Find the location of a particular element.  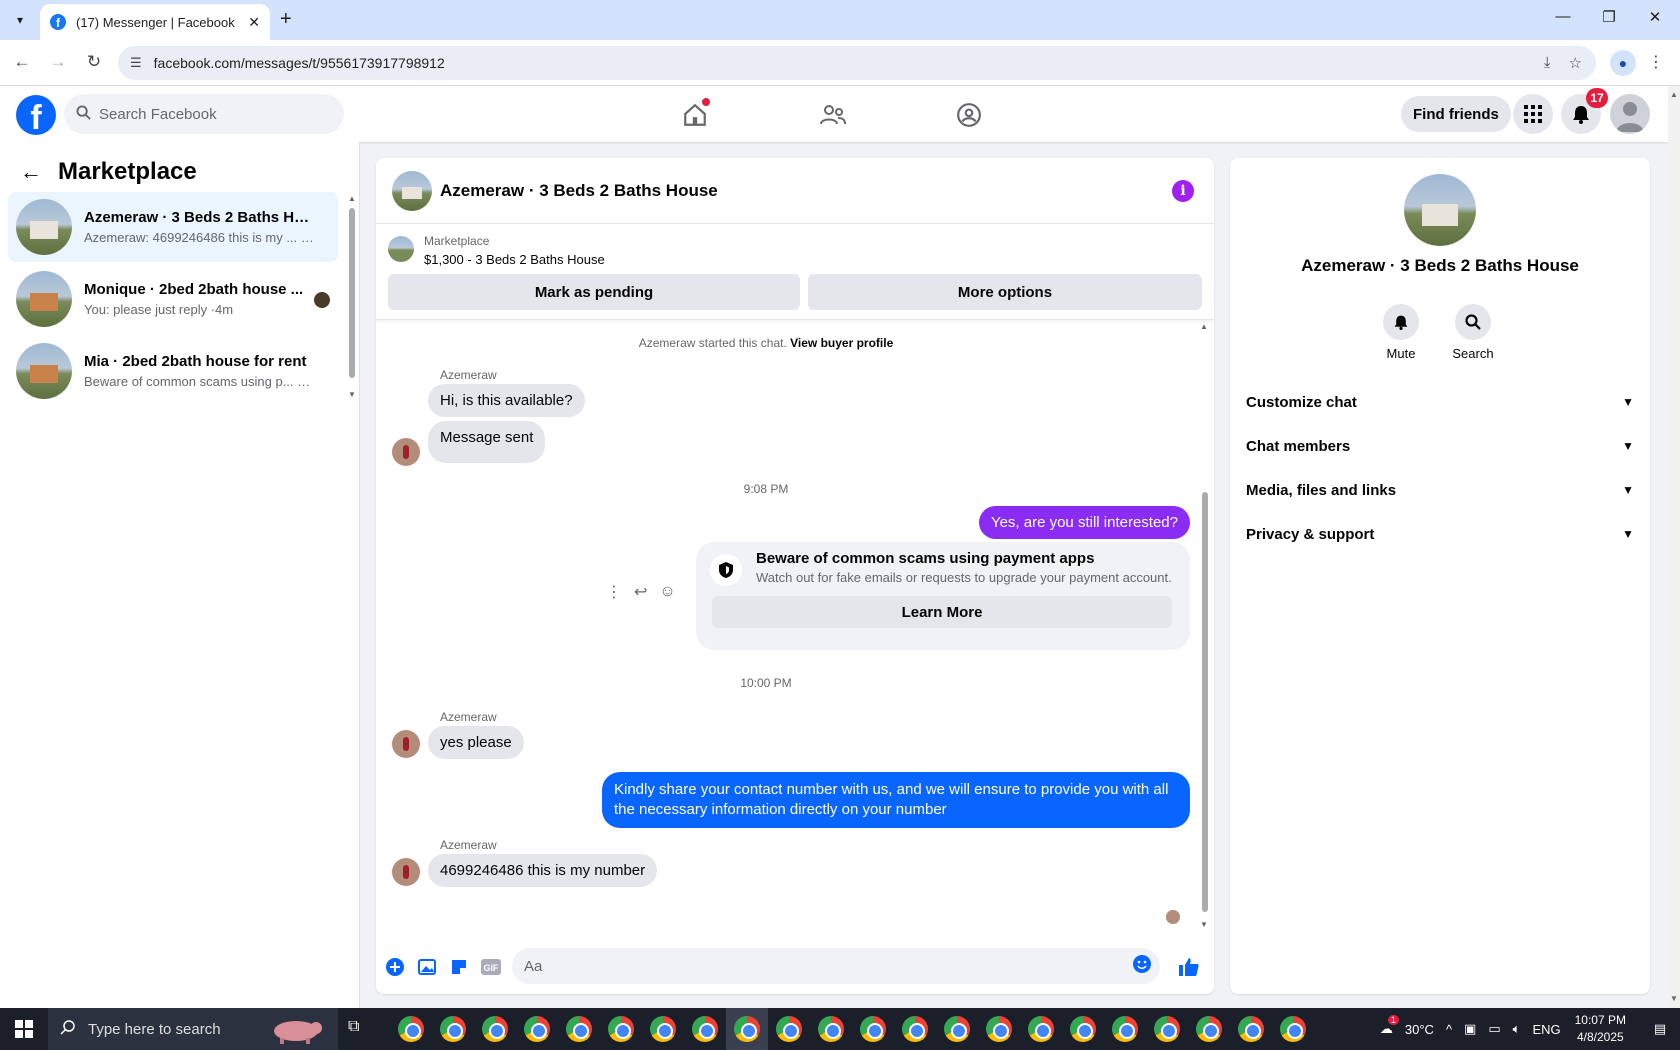

chat-info-avatar is located at coordinates (1440, 210).